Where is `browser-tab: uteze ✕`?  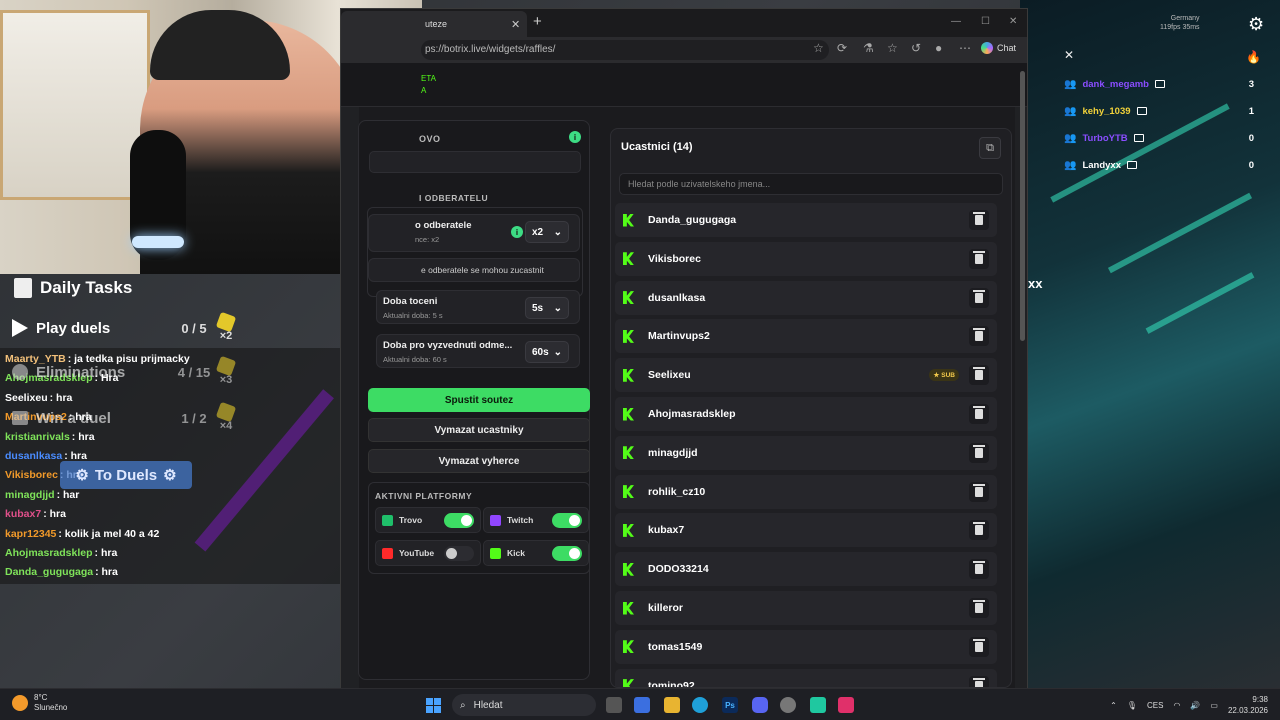
browser-tab: uteze ✕ is located at coordinates (434, 24).